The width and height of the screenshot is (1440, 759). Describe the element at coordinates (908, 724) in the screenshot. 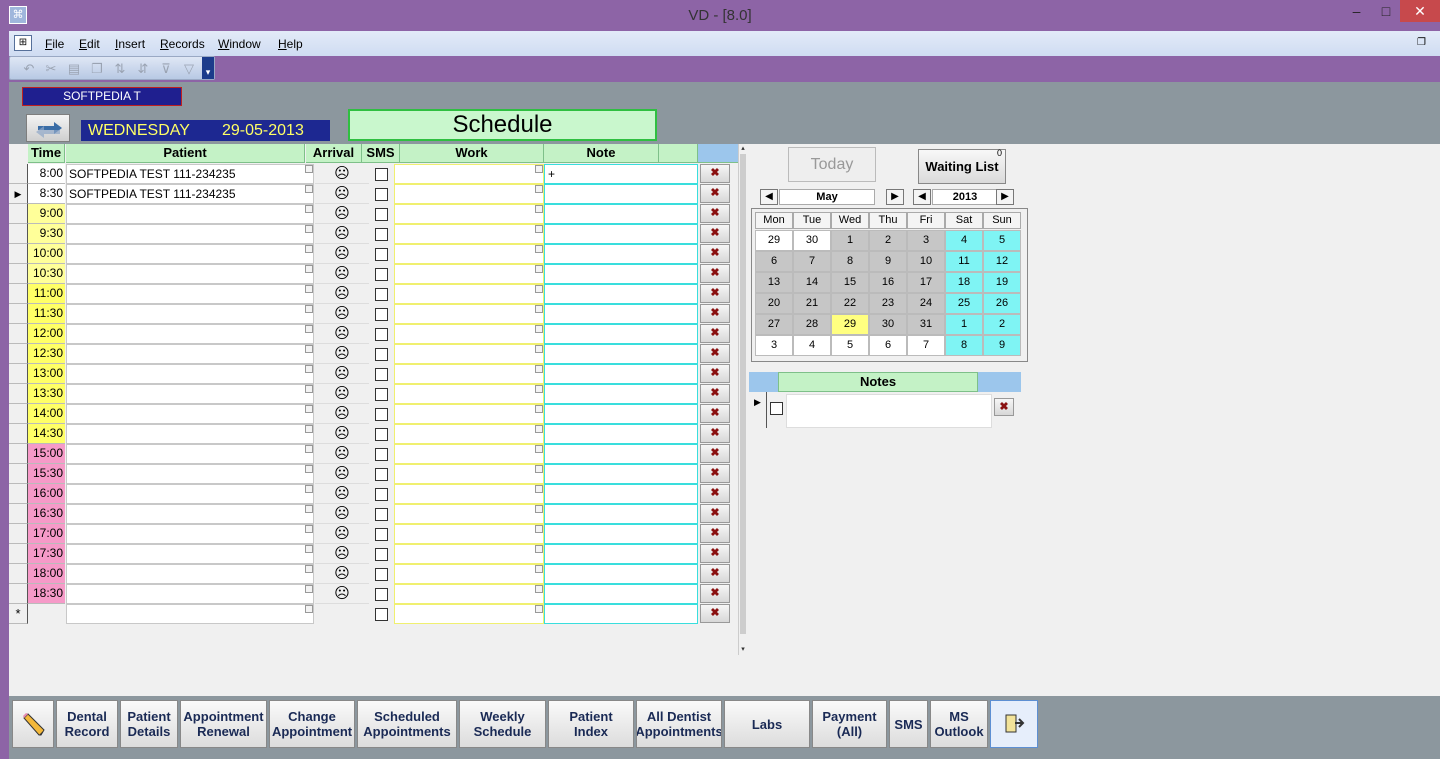

I see `sms-button: SMS` at that location.